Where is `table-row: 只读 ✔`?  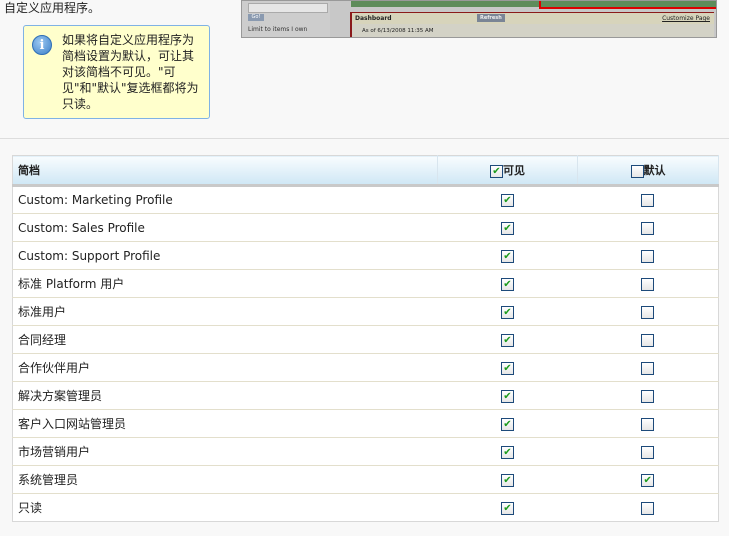 table-row: 只读 ✔ is located at coordinates (365, 507).